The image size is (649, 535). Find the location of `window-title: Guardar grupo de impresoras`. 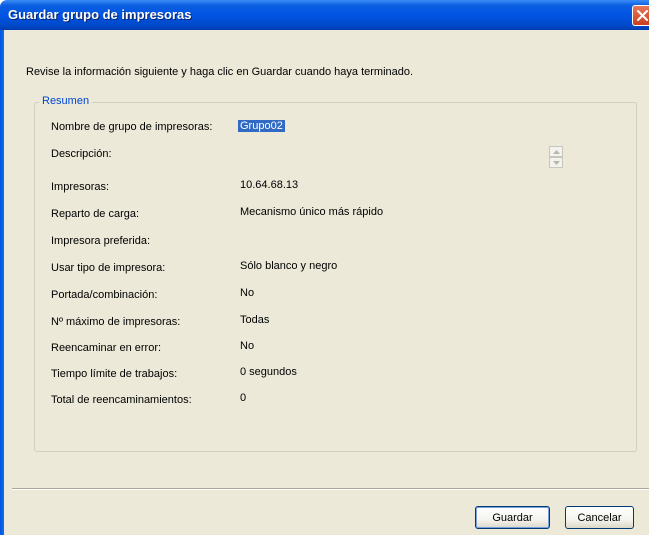

window-title: Guardar grupo de impresoras is located at coordinates (100, 14).